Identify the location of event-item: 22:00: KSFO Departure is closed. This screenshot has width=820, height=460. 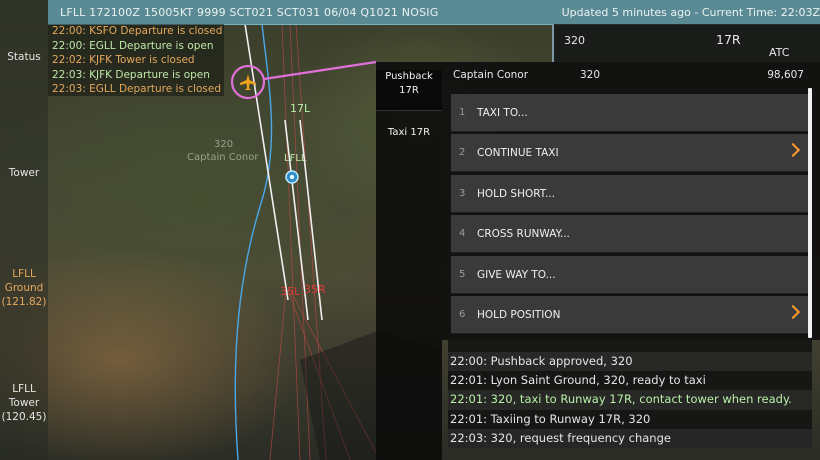
(137, 31).